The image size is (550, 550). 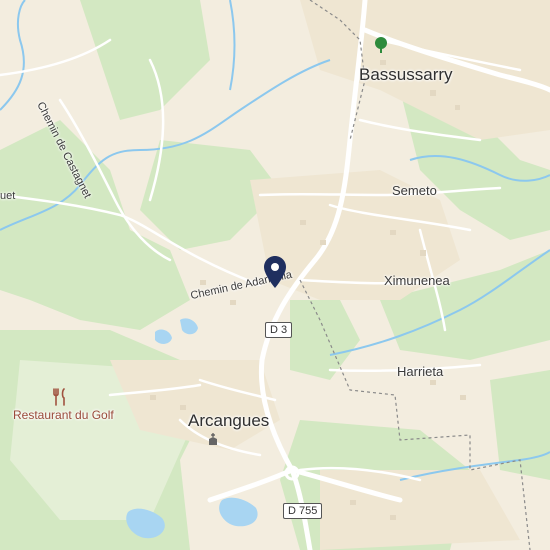 I want to click on place-label-semeto: Semeto, so click(x=414, y=190).